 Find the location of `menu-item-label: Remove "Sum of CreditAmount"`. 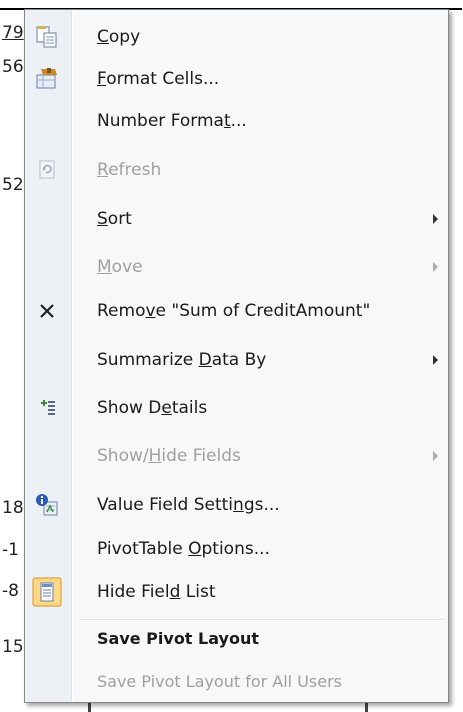

menu-item-label: Remove "Sum of CreditAmount" is located at coordinates (234, 311).